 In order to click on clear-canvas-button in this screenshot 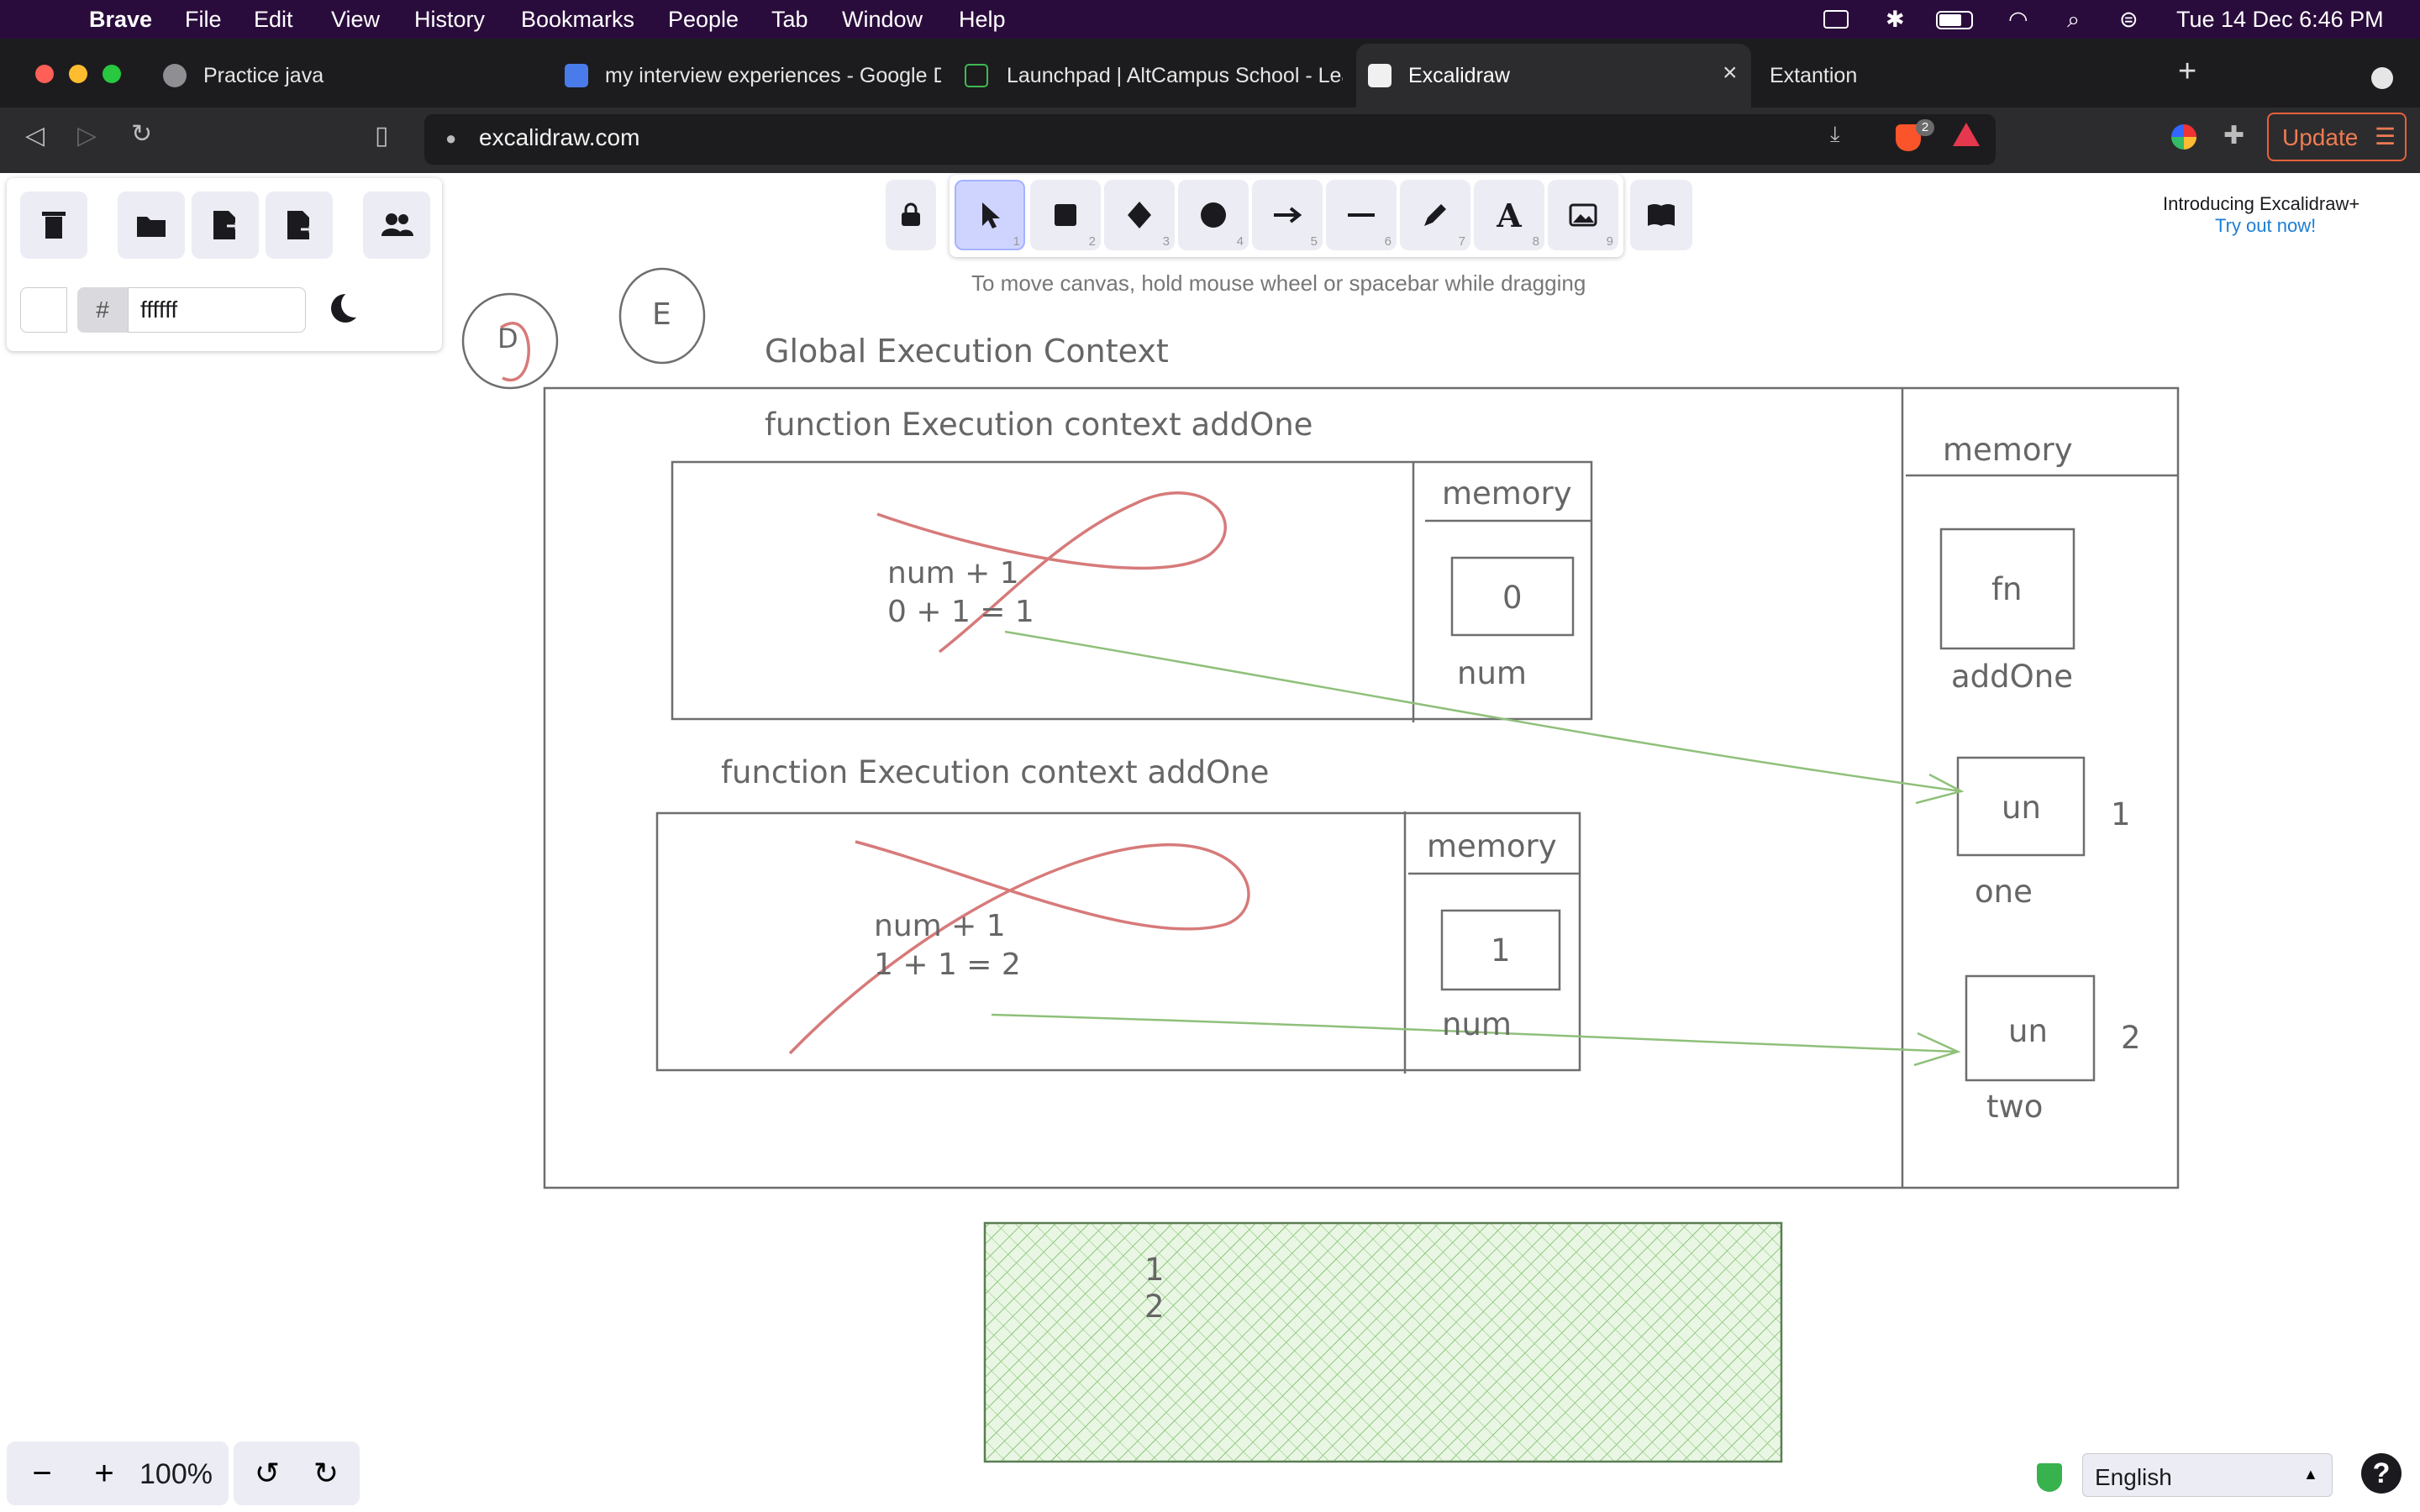, I will do `click(53, 225)`.